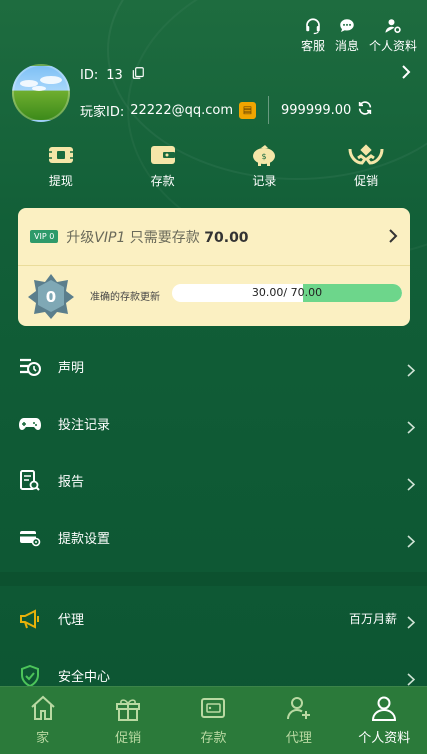 Image resolution: width=427 pixels, height=754 pixels. What do you see at coordinates (213, 480) in the screenshot?
I see `menu-item-report: 报告` at bounding box center [213, 480].